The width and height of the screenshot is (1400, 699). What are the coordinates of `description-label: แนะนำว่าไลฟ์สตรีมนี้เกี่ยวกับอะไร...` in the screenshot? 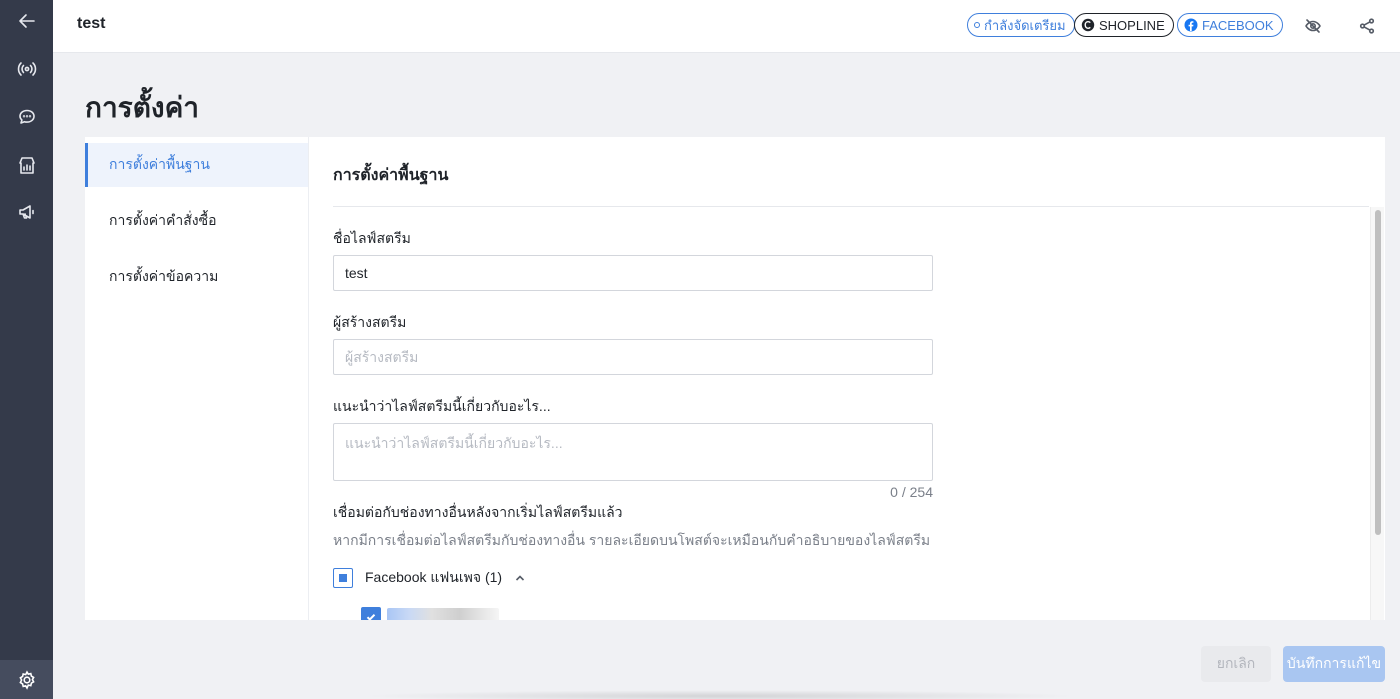 It's located at (442, 406).